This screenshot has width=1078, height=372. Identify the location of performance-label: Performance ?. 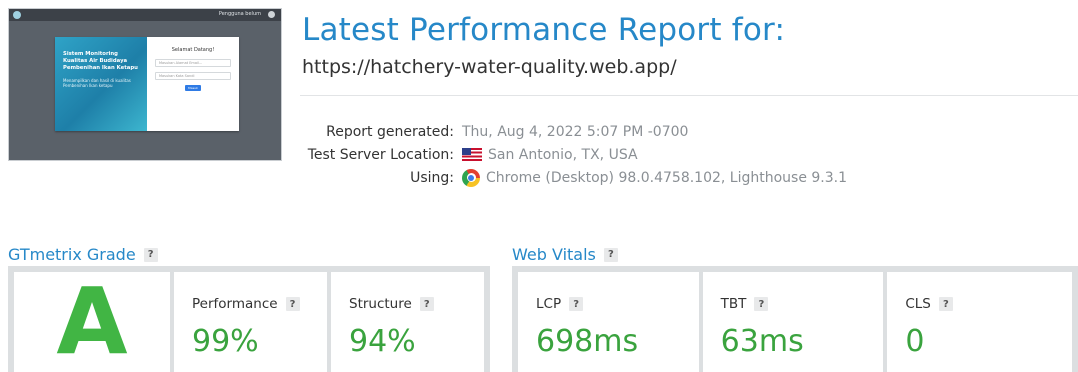
(246, 304).